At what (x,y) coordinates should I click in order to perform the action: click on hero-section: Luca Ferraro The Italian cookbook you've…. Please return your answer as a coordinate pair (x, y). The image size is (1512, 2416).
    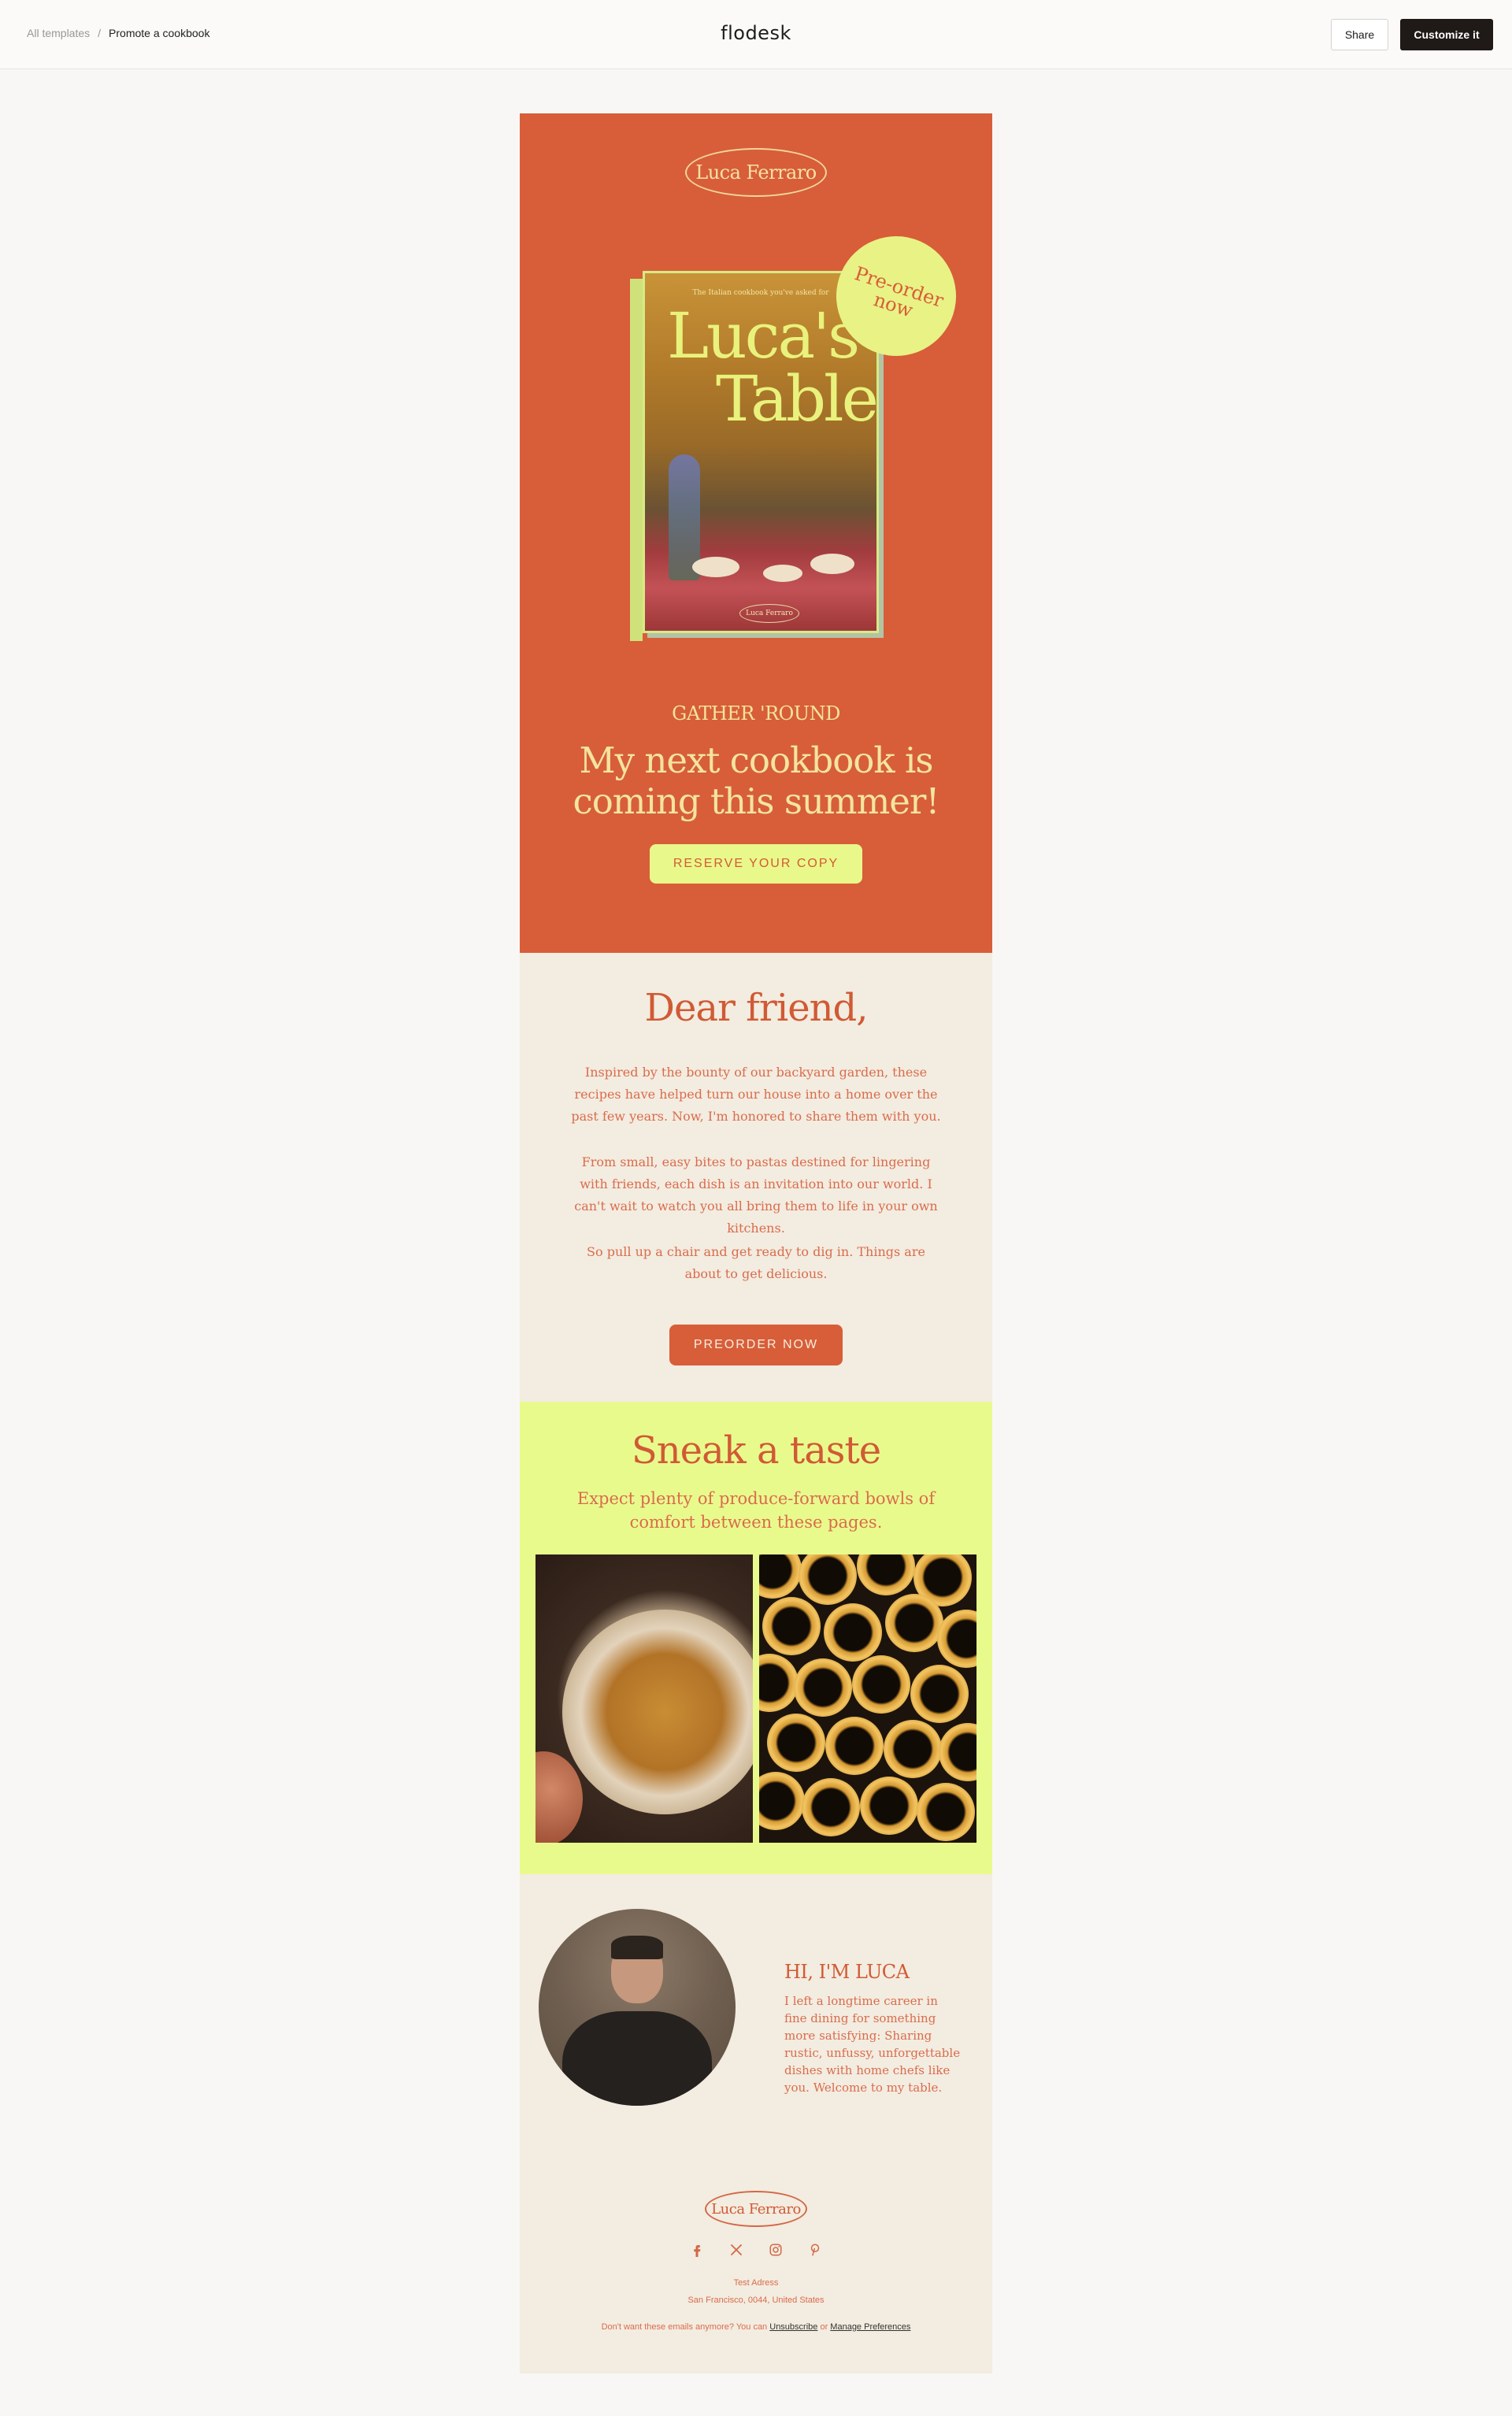
    Looking at the image, I should click on (756, 533).